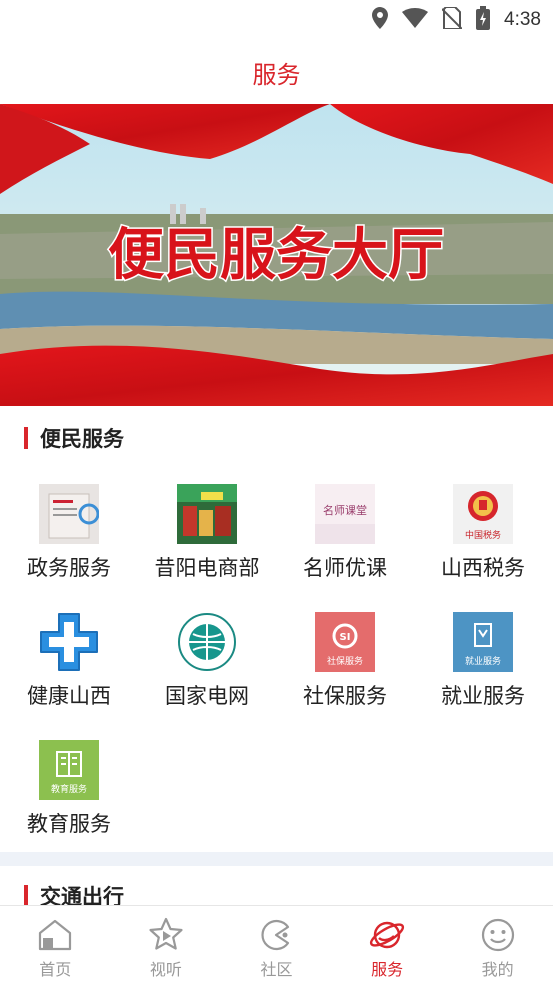  I want to click on tab-home: 首页, so click(55, 944).